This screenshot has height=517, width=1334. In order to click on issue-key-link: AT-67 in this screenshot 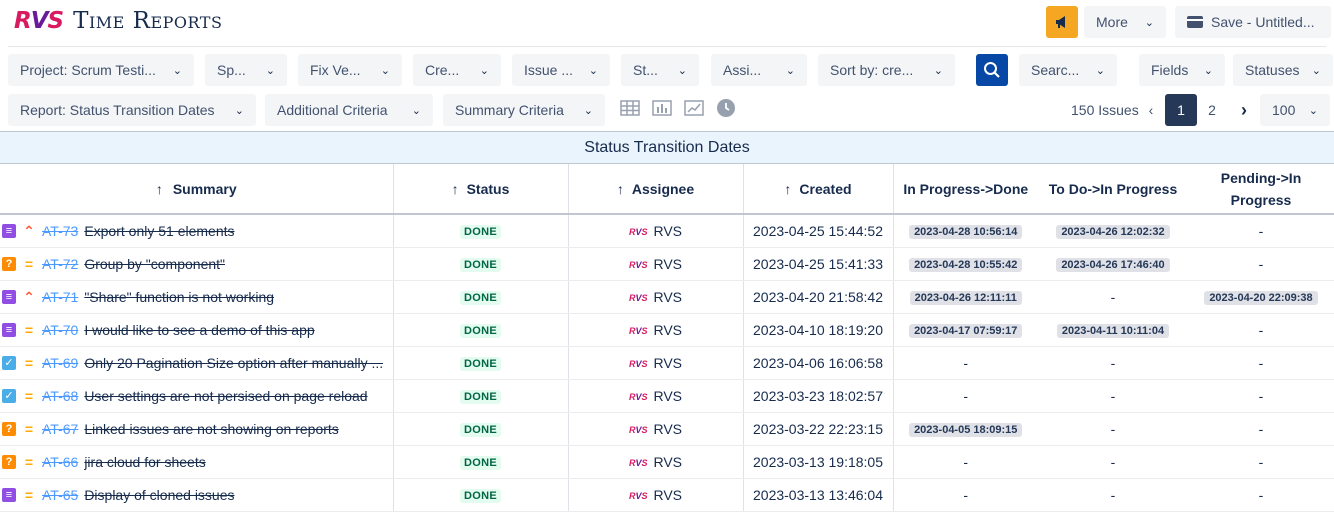, I will do `click(60, 429)`.